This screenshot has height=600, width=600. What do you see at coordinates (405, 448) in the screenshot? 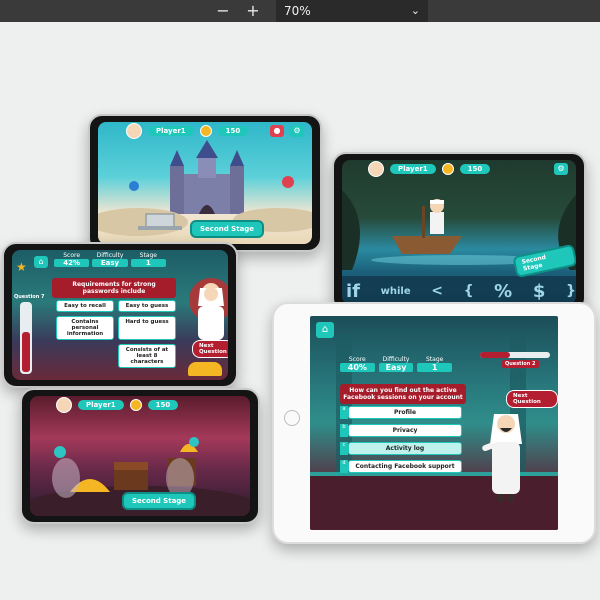
I see `option-text: Activity log` at bounding box center [405, 448].